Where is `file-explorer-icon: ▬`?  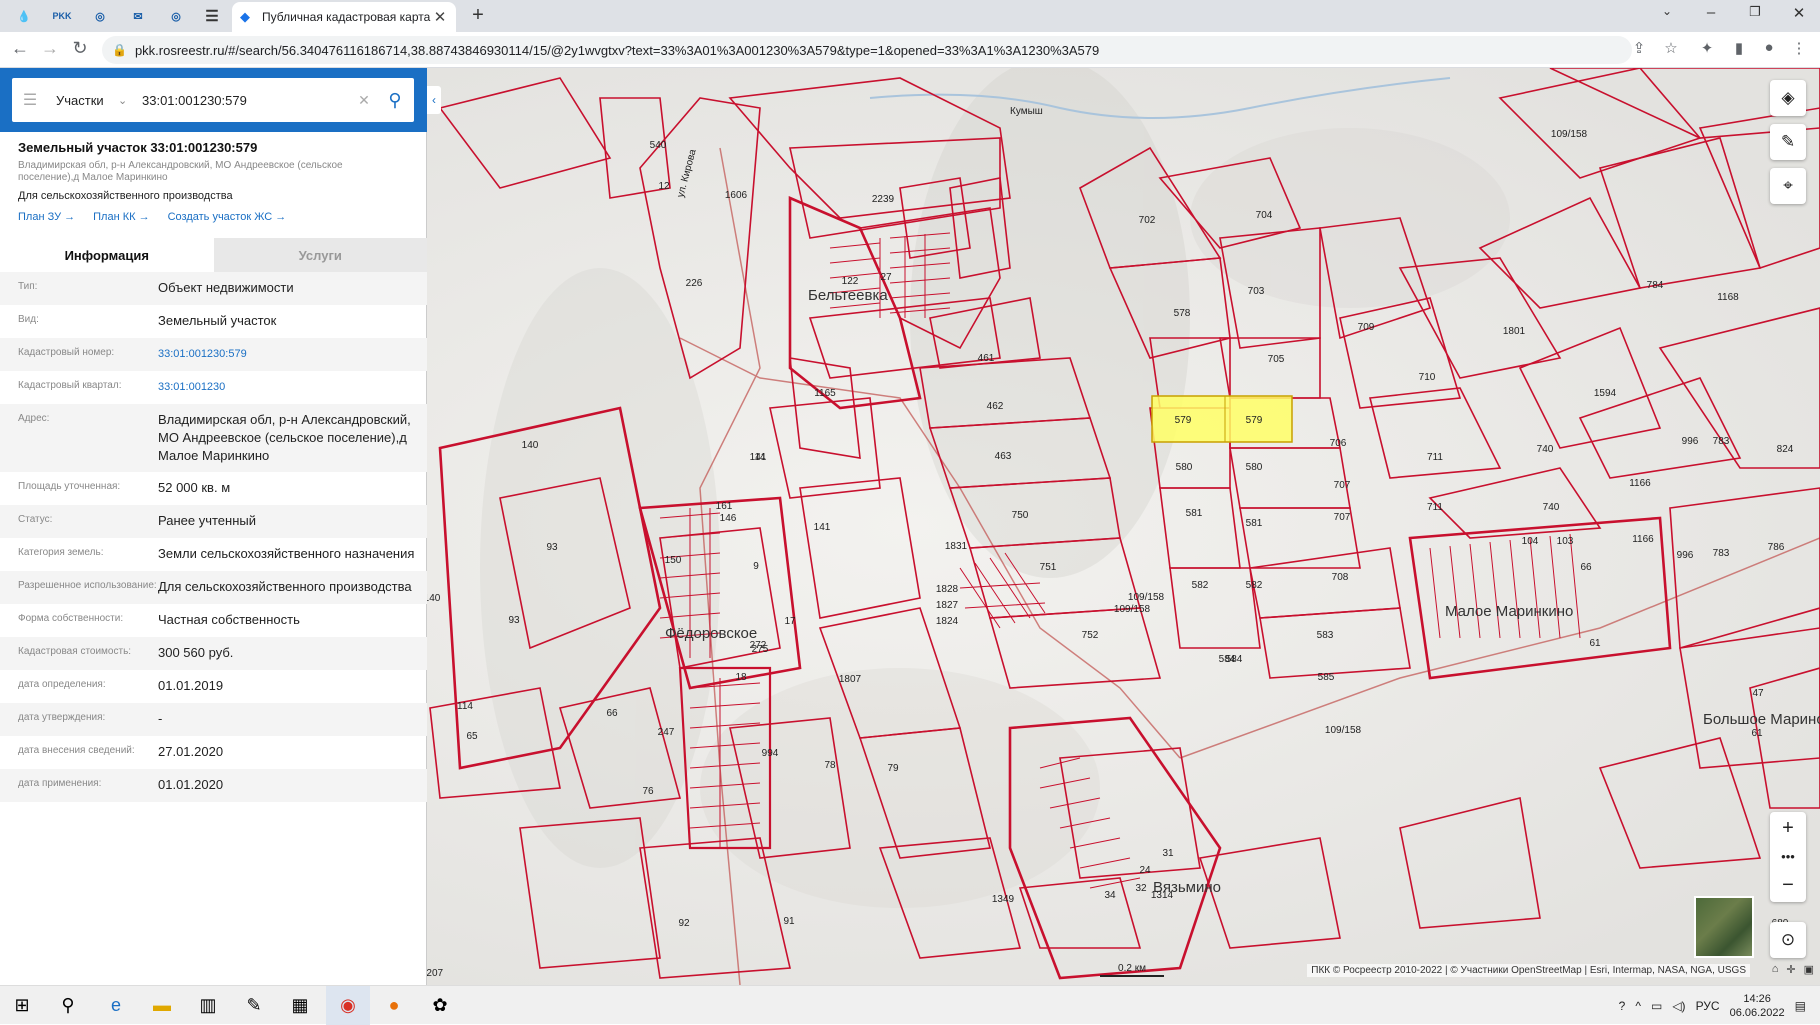 file-explorer-icon: ▬ is located at coordinates (162, 1005).